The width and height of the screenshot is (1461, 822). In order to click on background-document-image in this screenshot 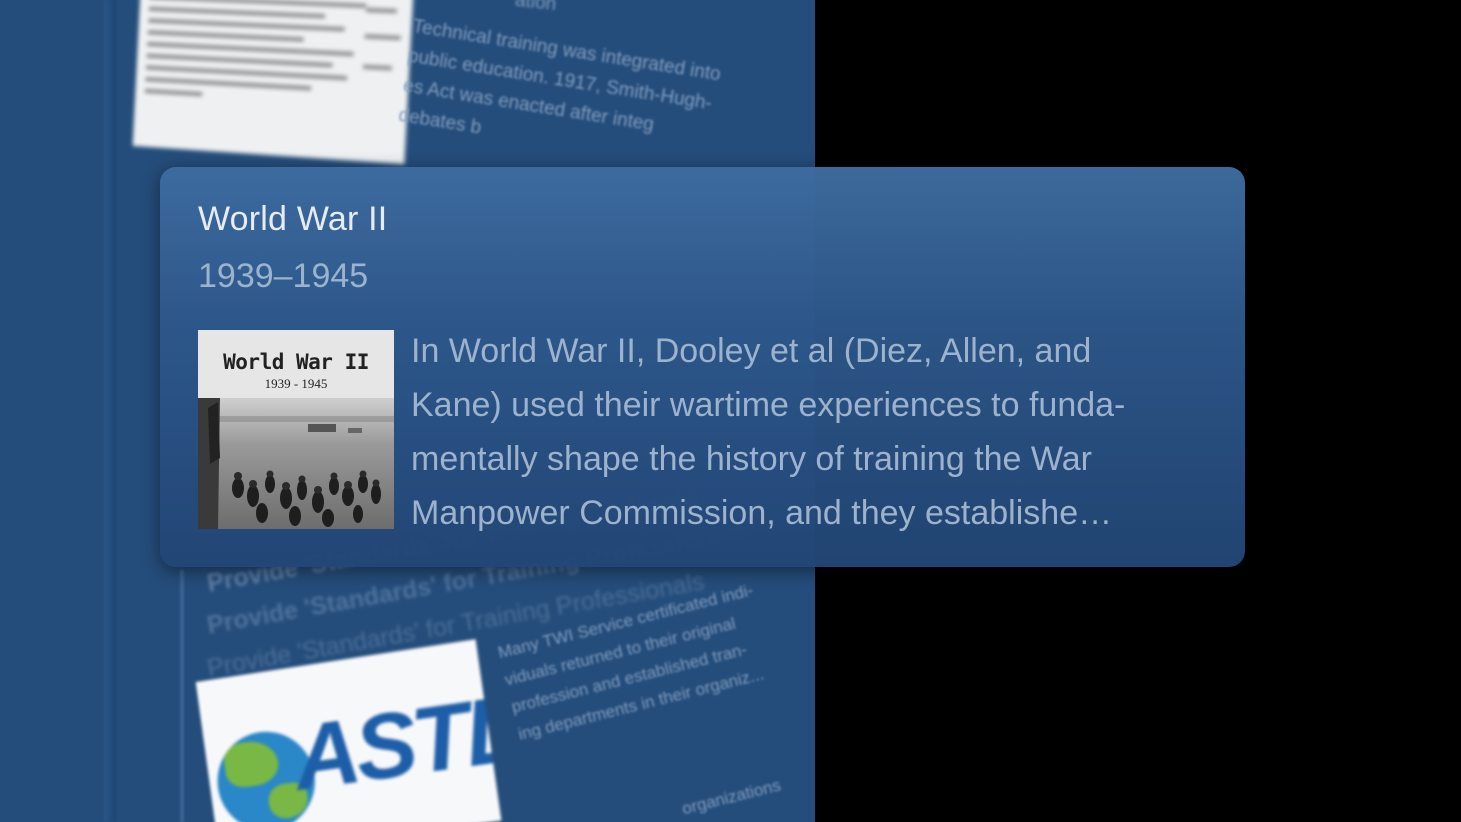, I will do `click(273, 82)`.